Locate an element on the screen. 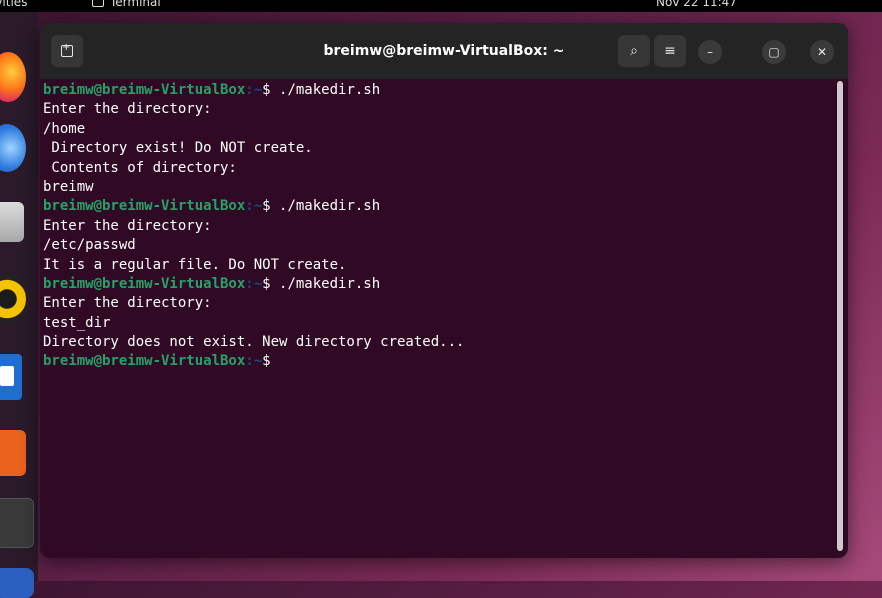 This screenshot has width=882, height=598. output-line: breimw is located at coordinates (68, 186).